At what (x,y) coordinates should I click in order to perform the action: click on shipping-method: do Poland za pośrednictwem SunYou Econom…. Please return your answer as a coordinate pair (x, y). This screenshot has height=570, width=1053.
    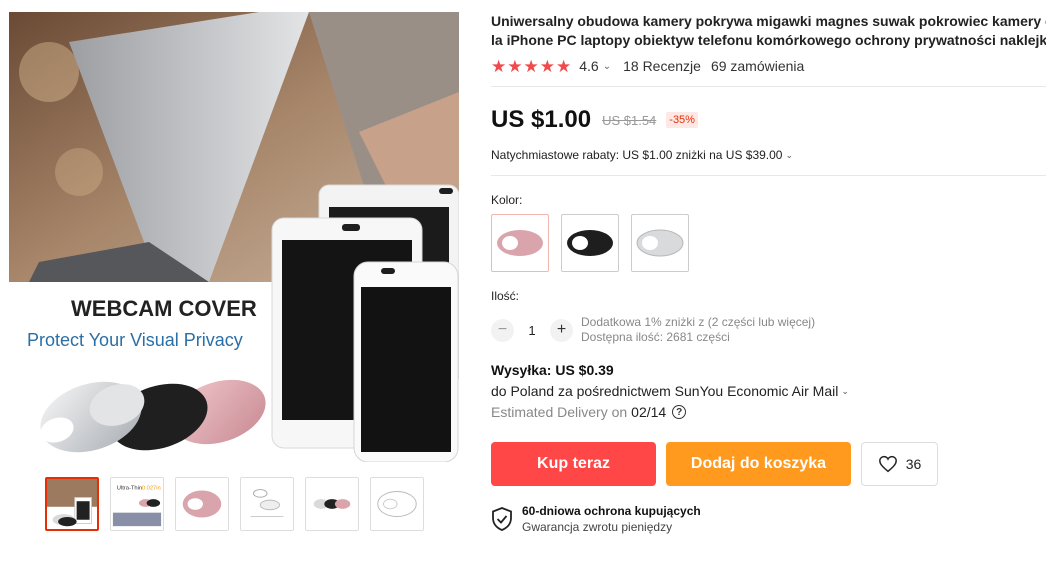
    Looking at the image, I should click on (768, 391).